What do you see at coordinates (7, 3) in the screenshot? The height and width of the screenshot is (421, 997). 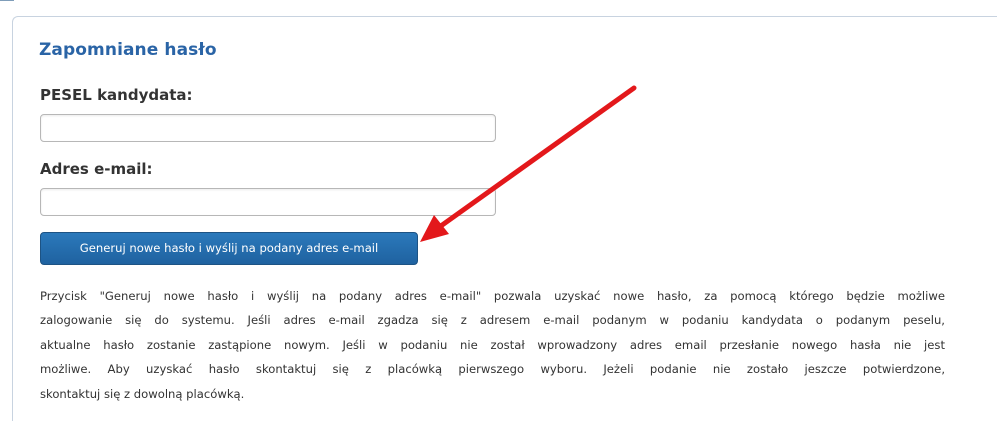 I see `top-border` at bounding box center [7, 3].